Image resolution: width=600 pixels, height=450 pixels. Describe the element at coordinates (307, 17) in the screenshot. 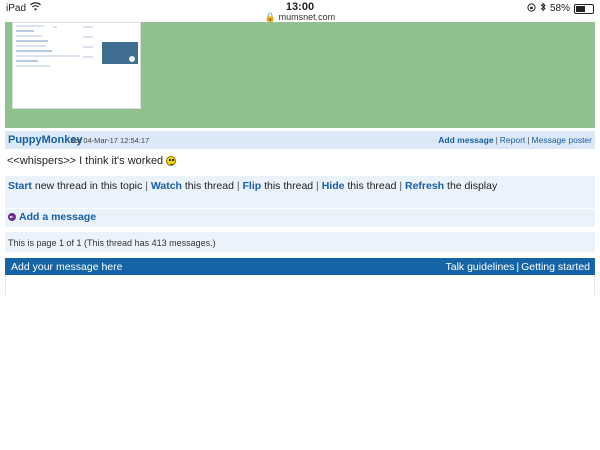

I see `url-text: mumsnet.com` at that location.